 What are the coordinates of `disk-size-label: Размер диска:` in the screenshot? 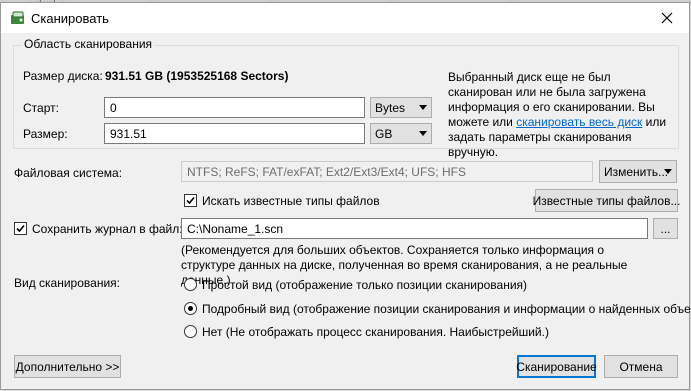 It's located at (63, 76).